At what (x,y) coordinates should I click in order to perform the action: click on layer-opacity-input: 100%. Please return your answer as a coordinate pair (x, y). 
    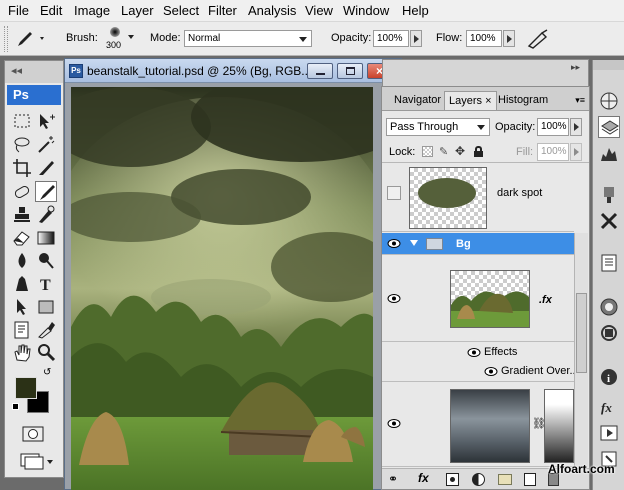
    Looking at the image, I should click on (553, 127).